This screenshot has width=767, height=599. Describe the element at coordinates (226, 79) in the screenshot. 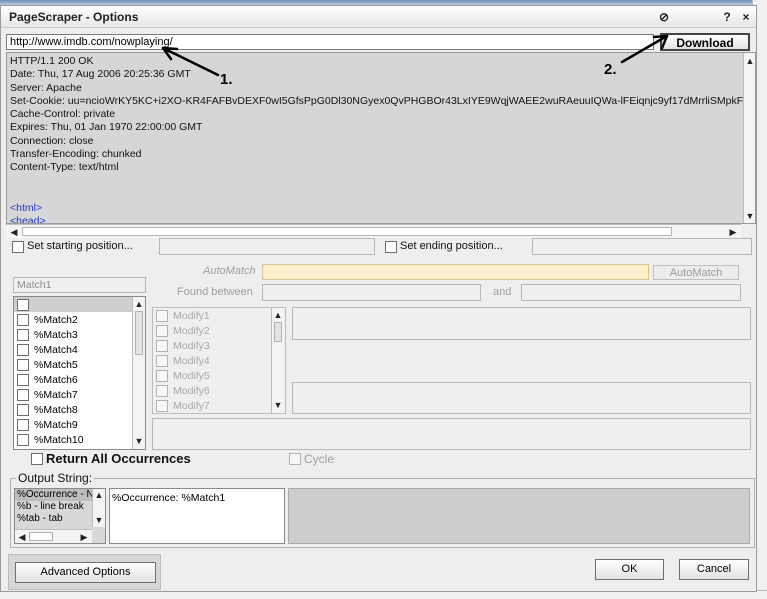

I see `annotation-label-1: 1.` at that location.